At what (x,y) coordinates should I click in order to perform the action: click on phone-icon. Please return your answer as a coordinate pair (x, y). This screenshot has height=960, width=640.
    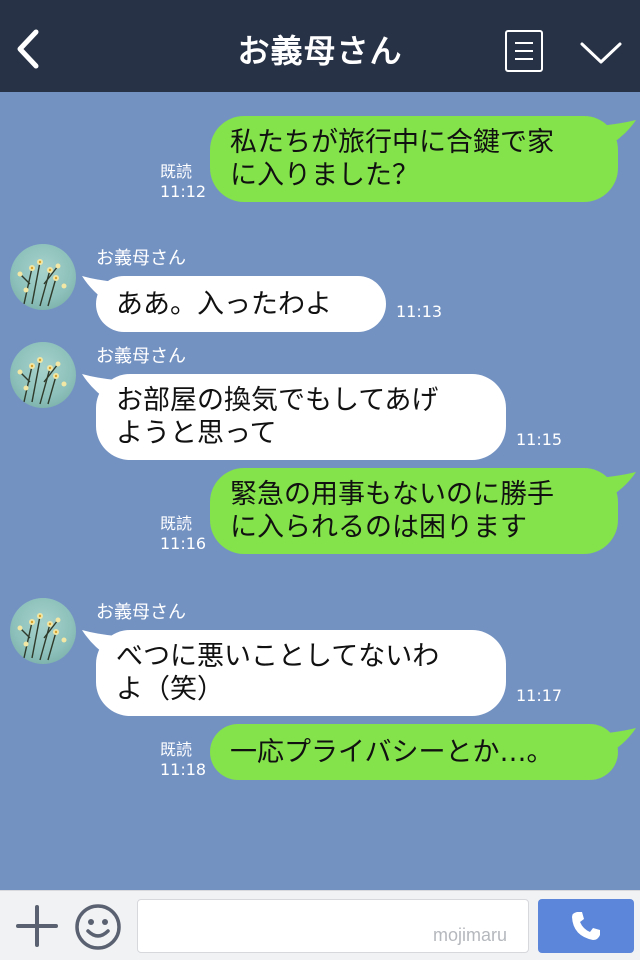
    Looking at the image, I should click on (586, 926).